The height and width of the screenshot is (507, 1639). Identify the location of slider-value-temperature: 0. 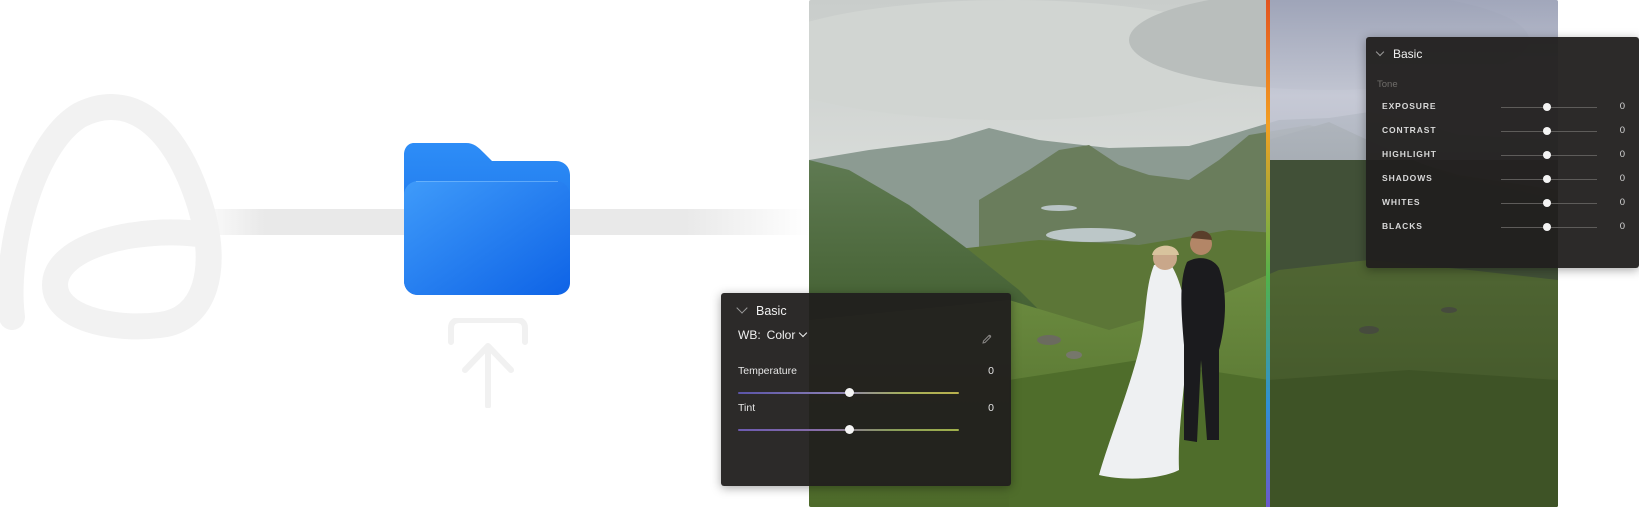
(991, 371).